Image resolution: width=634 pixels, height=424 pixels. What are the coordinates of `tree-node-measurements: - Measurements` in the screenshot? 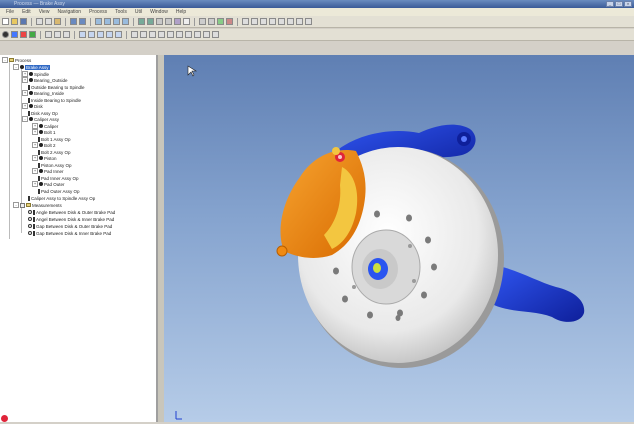 It's located at (37, 205).